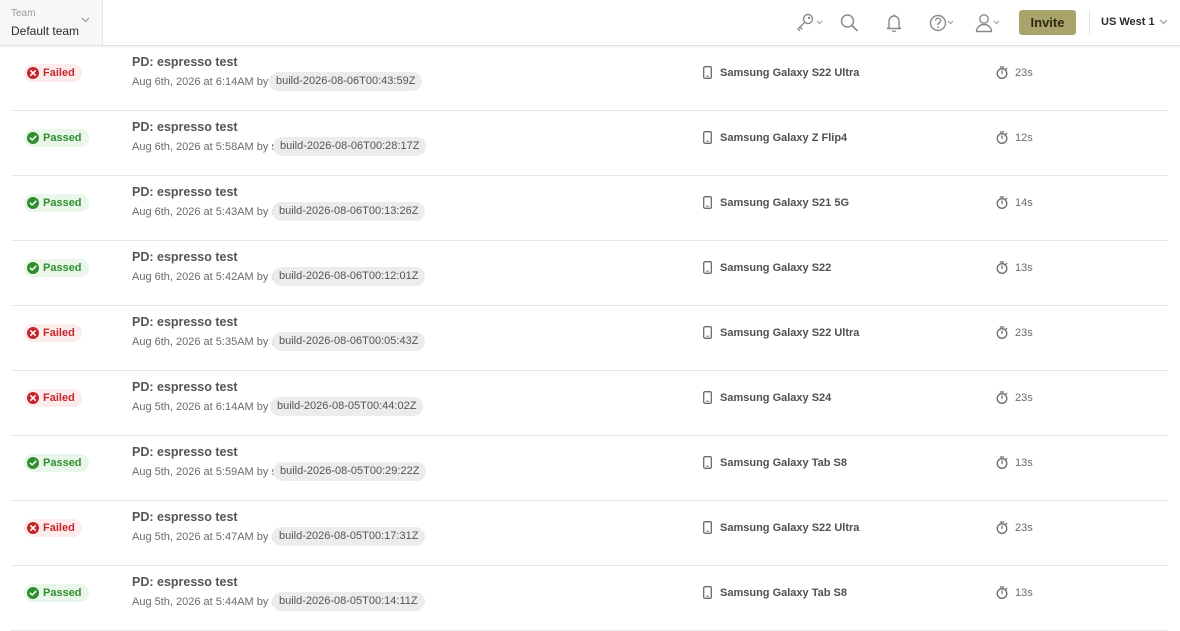 The height and width of the screenshot is (631, 1180). I want to click on build-badge: build-2026-08-06T00:43:59Z, so click(346, 81).